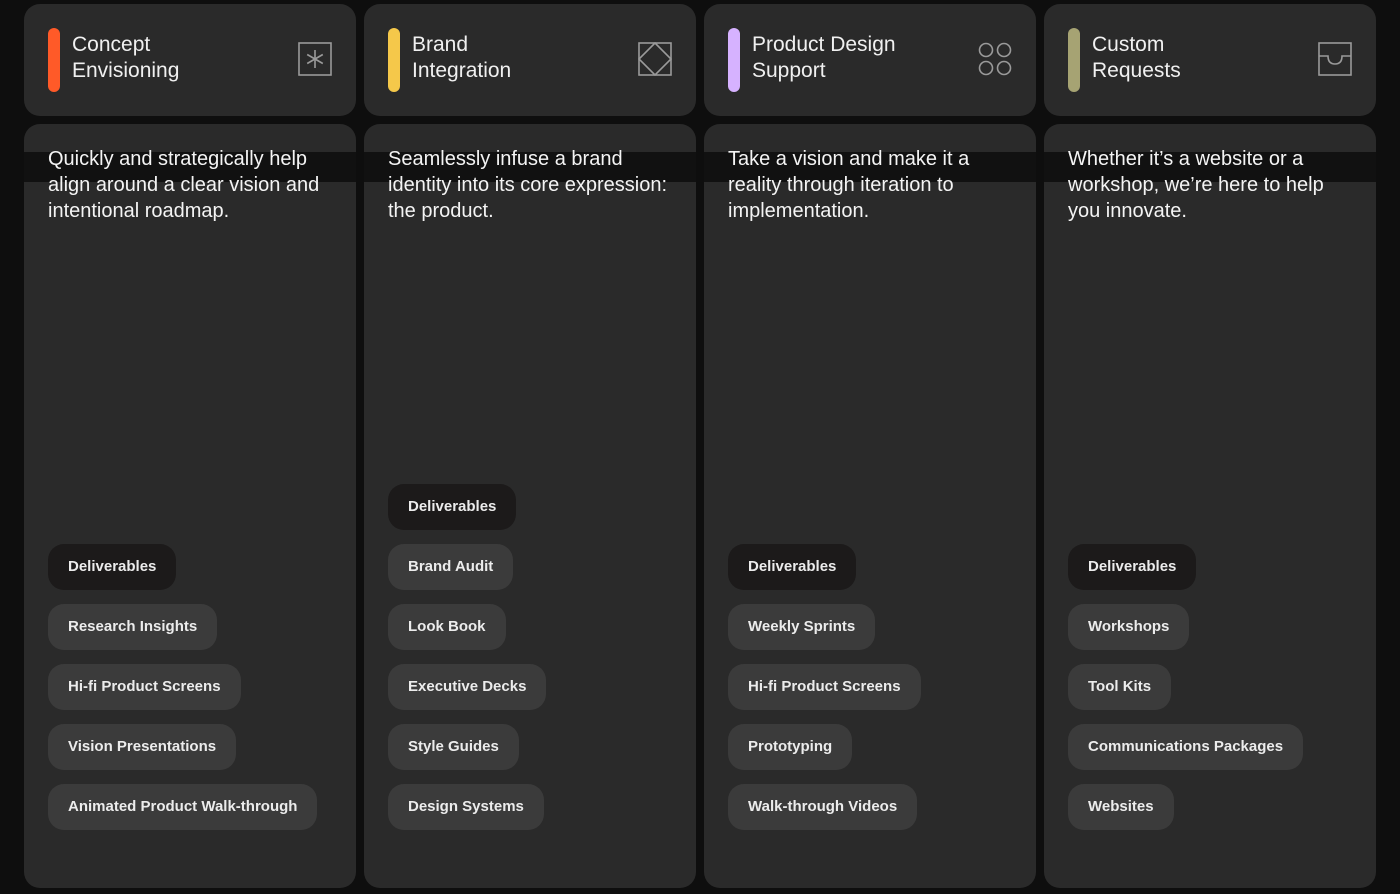  What do you see at coordinates (142, 747) in the screenshot?
I see `deliverable-pill: Vision Presentations` at bounding box center [142, 747].